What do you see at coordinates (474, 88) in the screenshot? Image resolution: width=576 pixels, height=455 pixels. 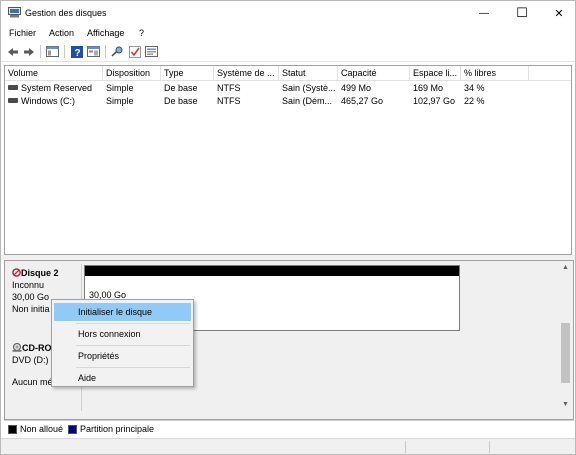 I see `percent-free-cell: 34 %` at bounding box center [474, 88].